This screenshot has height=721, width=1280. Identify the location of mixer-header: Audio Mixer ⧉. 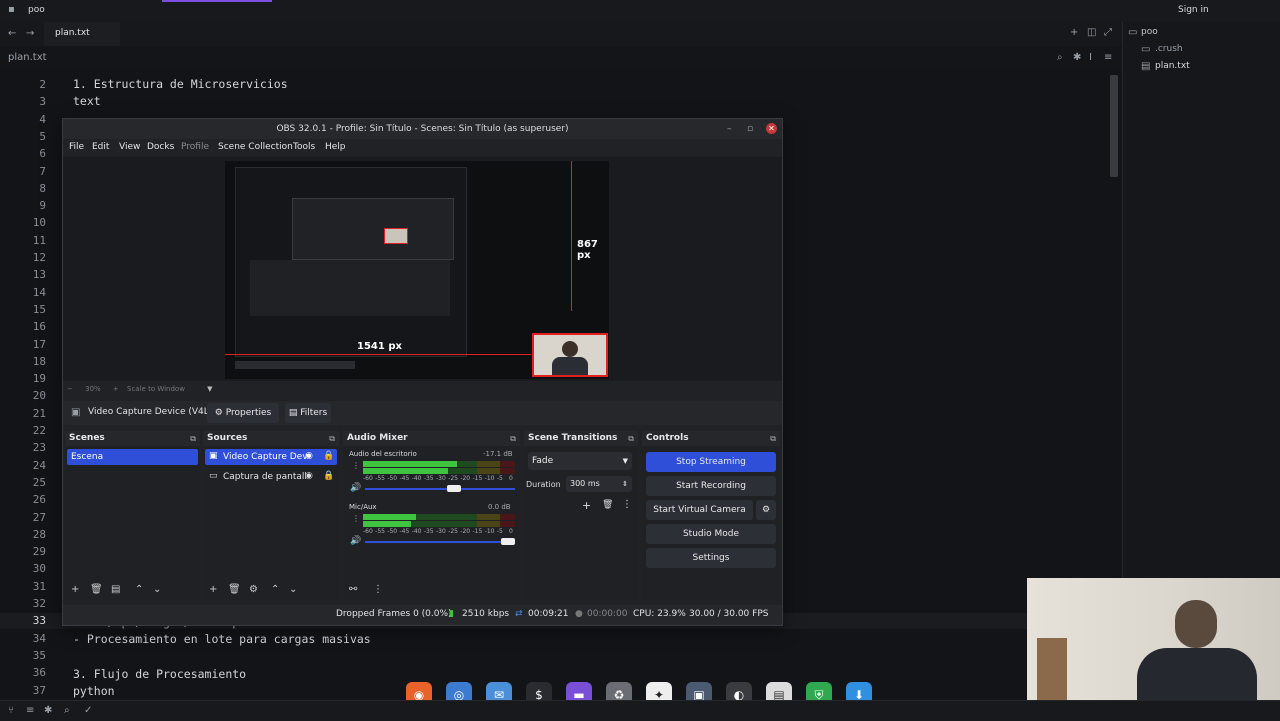
(431, 438).